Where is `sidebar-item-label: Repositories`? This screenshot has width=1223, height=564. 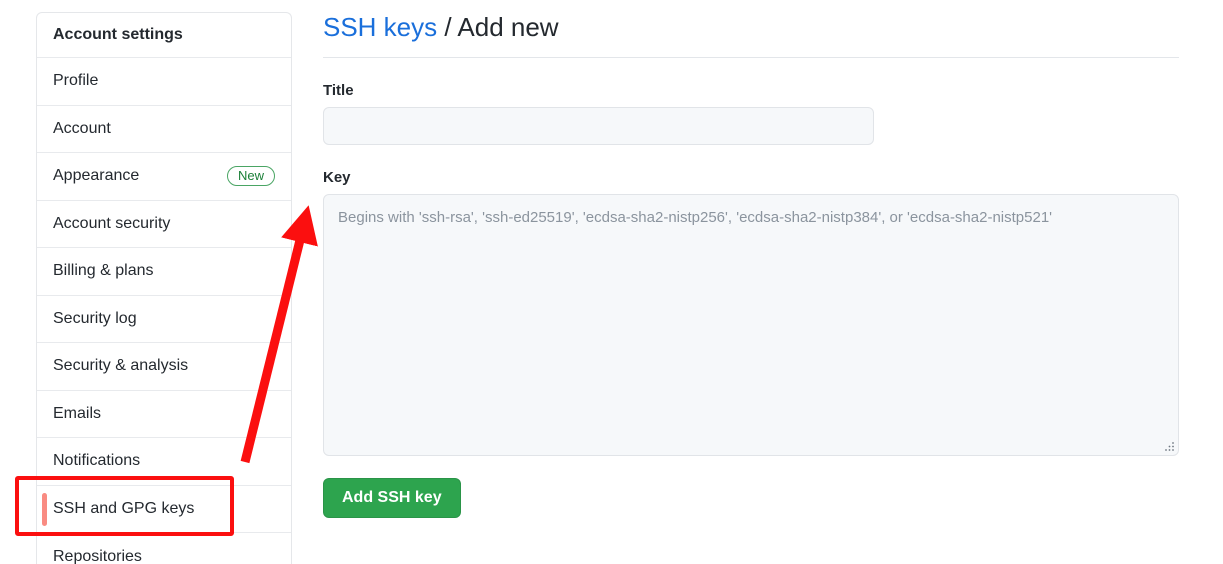
sidebar-item-label: Repositories is located at coordinates (97, 555).